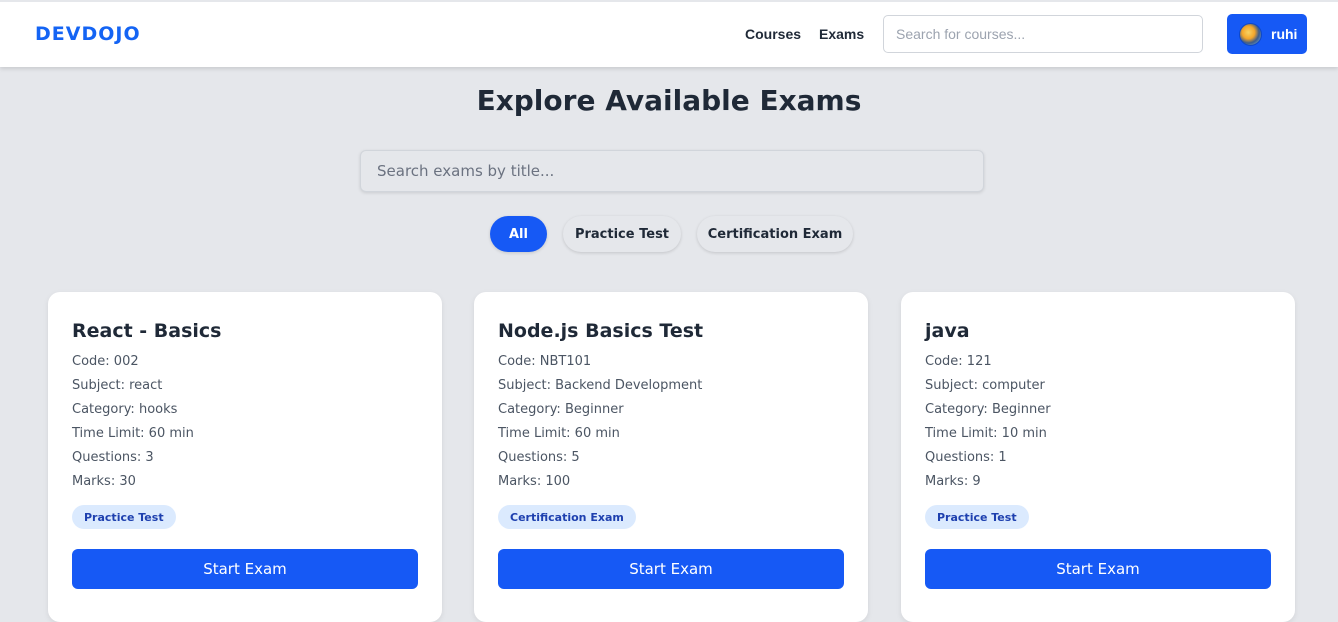  I want to click on exam-questions: Questions: 5, so click(539, 457).